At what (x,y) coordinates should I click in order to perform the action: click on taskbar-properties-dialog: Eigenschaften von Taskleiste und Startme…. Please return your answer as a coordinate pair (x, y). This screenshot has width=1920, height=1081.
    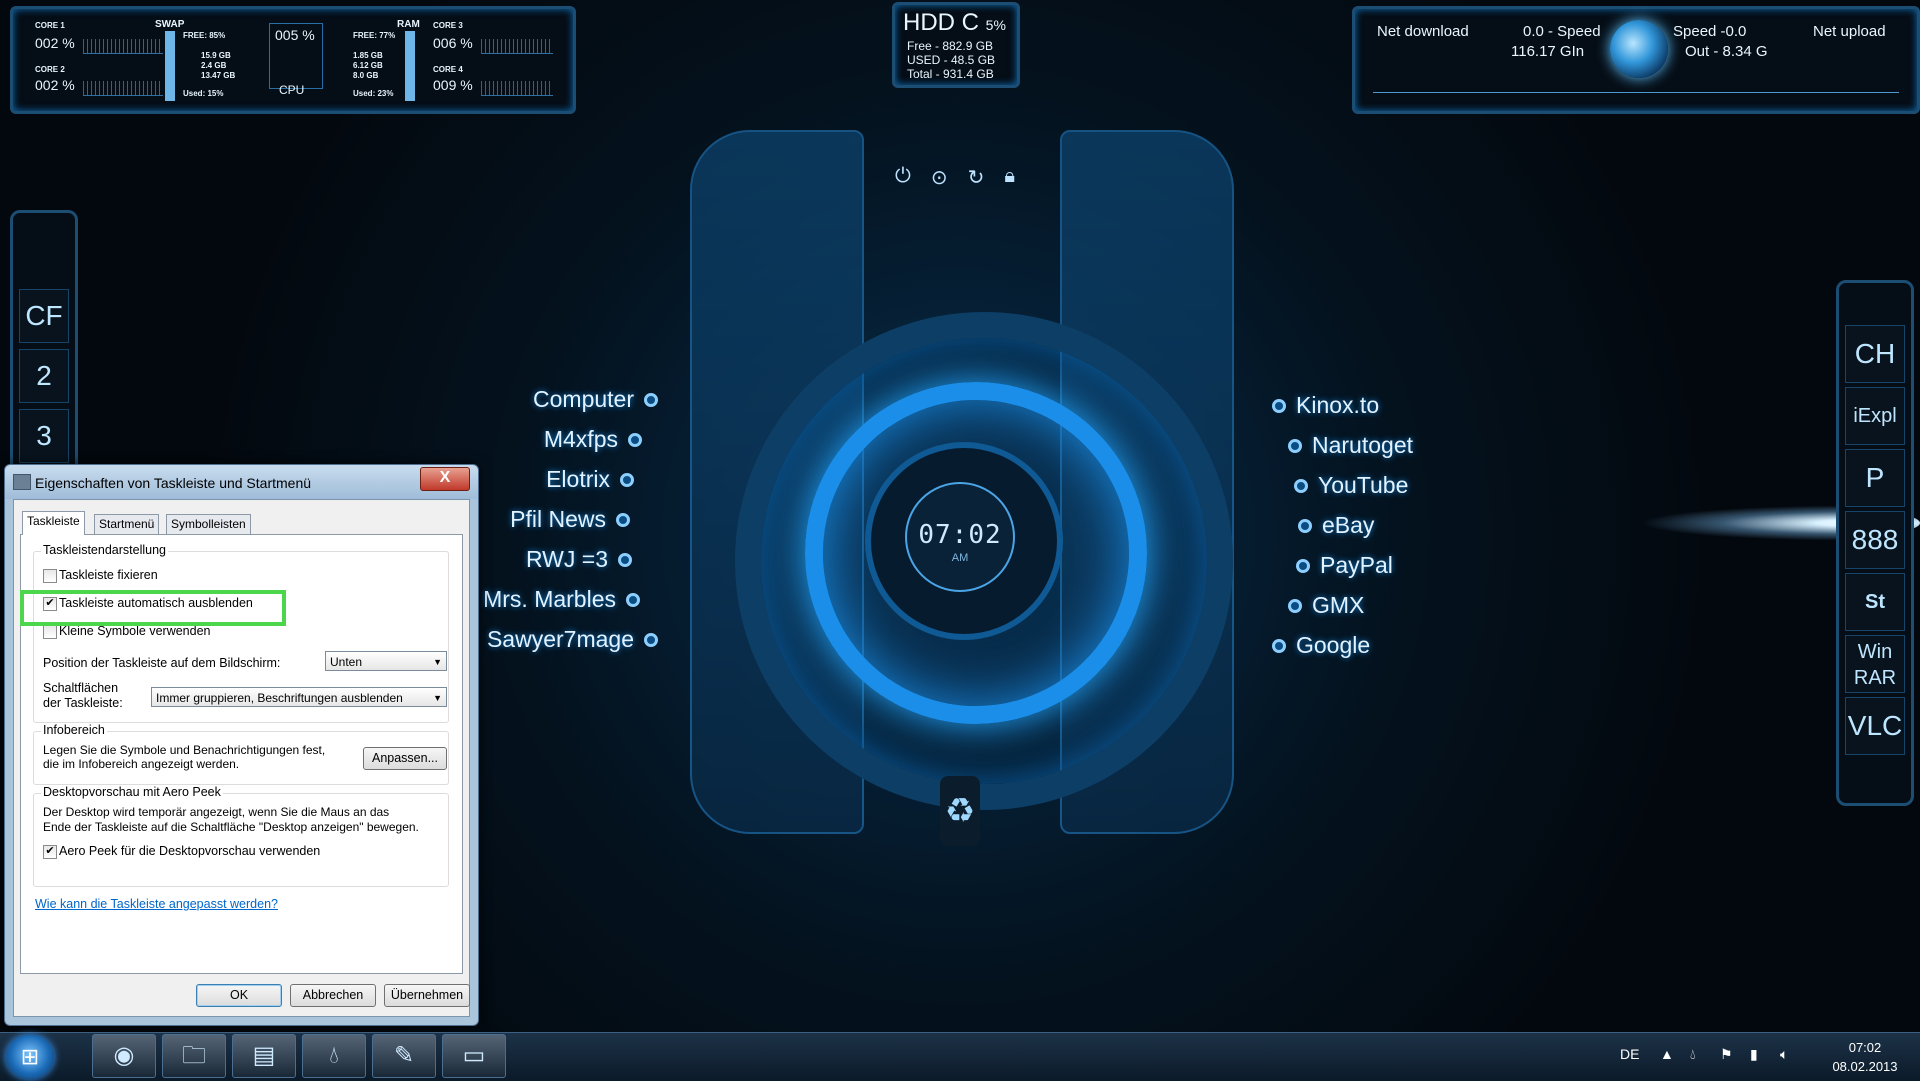
    Looking at the image, I should click on (241, 745).